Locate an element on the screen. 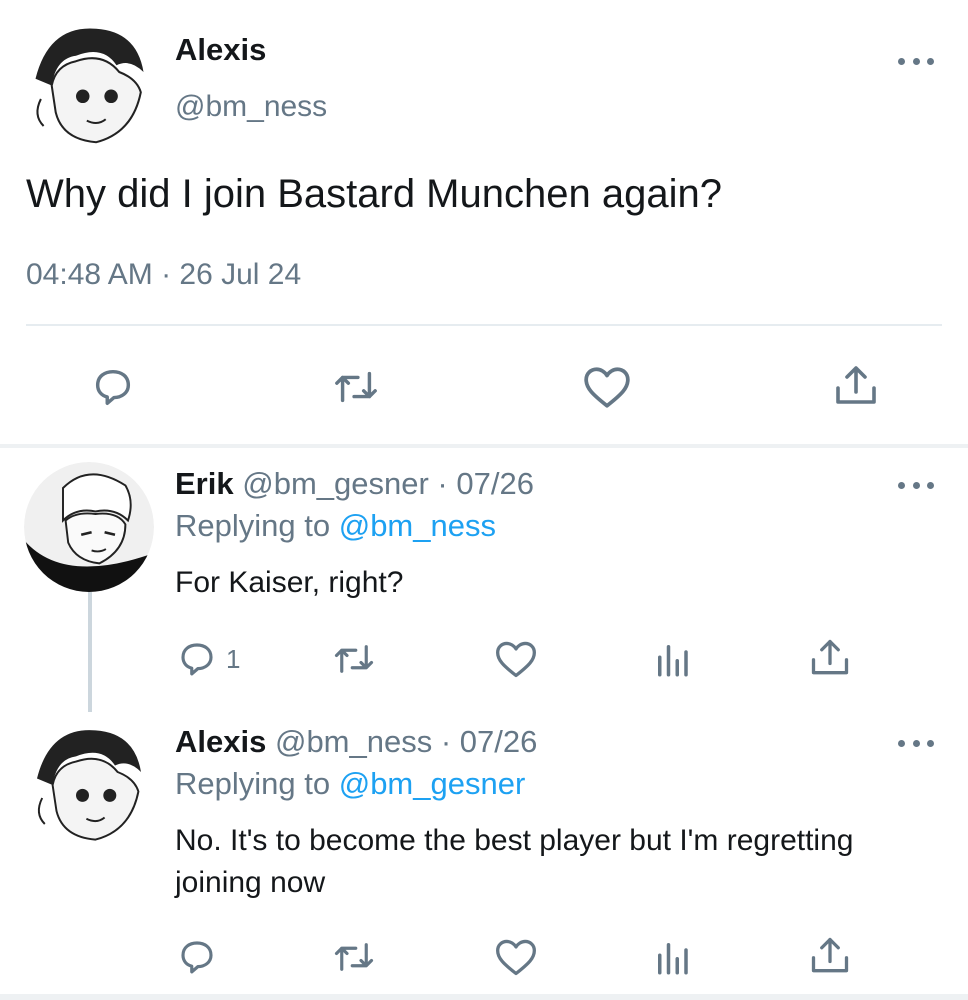 The image size is (968, 1000). reply-button: 1 is located at coordinates (208, 659).